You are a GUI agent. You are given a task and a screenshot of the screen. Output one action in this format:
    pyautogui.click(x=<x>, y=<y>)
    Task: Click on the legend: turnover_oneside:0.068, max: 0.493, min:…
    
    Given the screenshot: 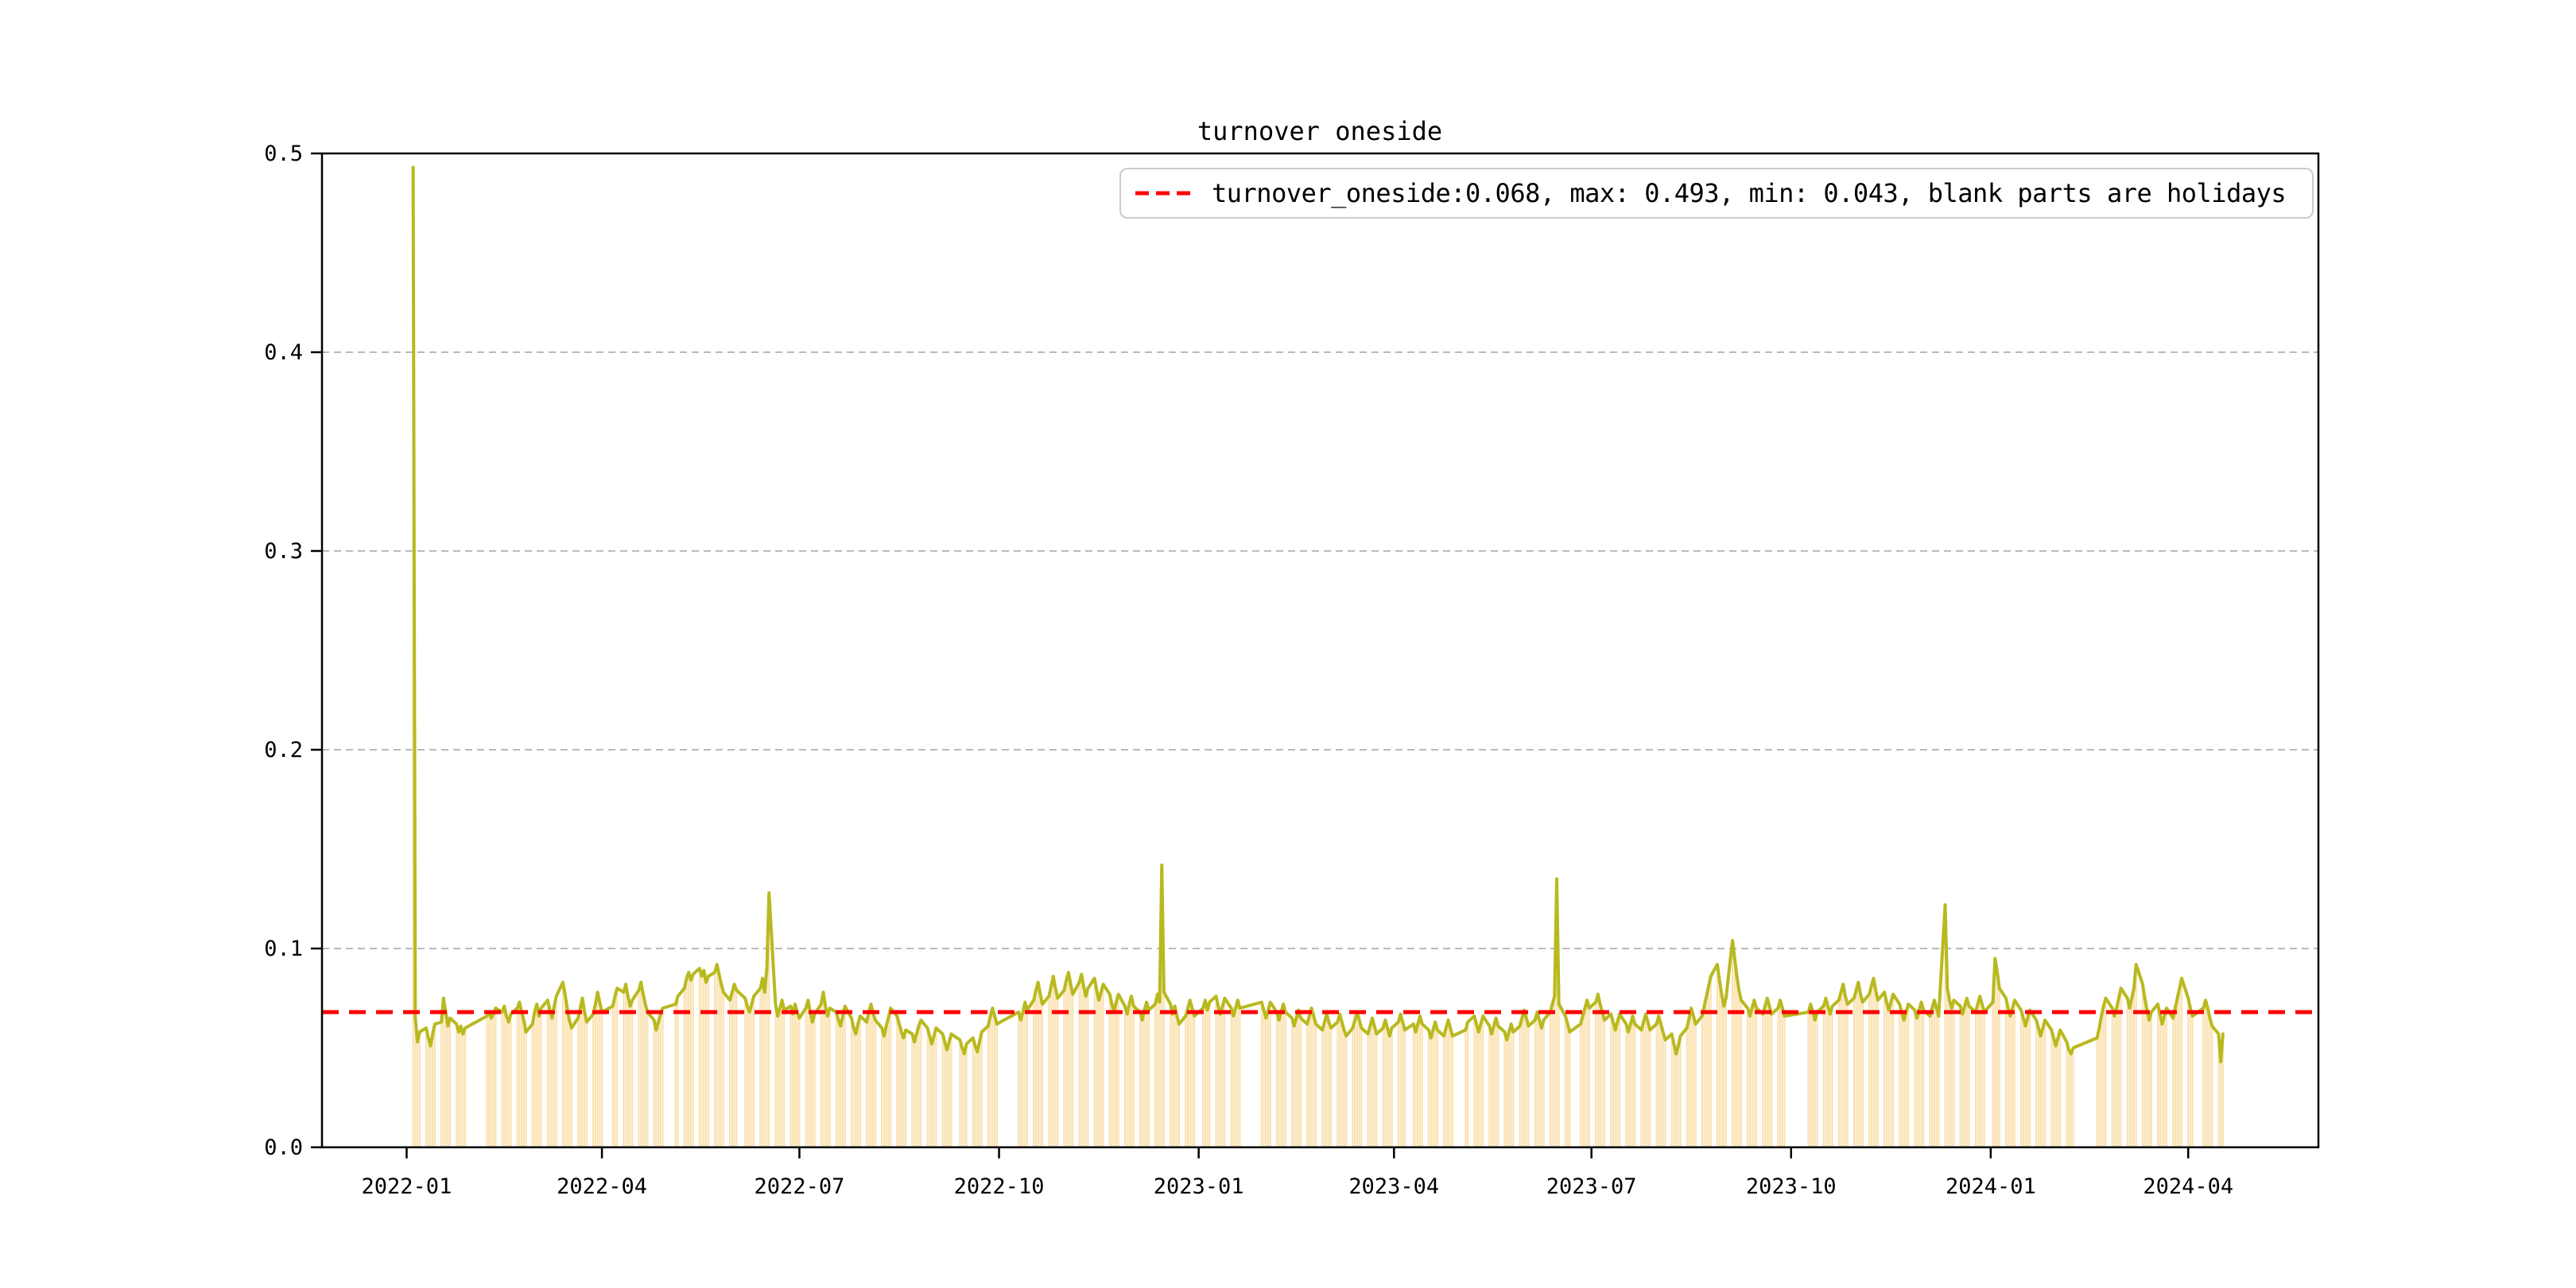 What is the action you would take?
    pyautogui.click(x=1717, y=193)
    